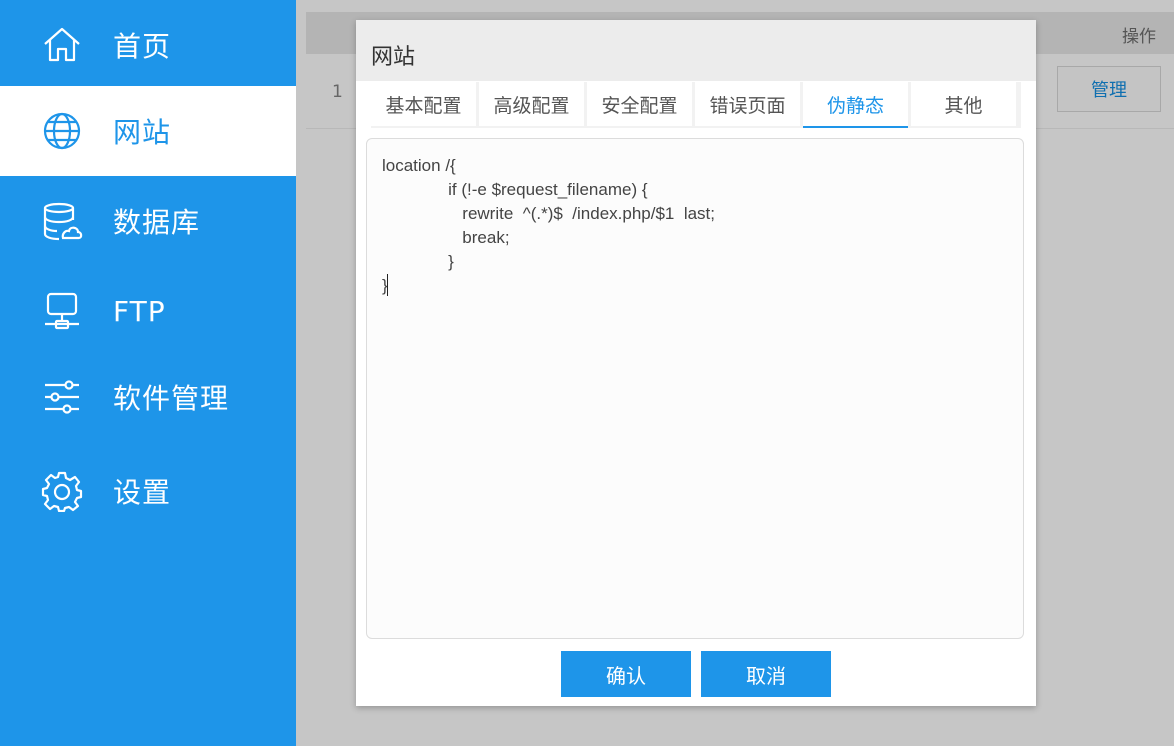 The height and width of the screenshot is (746, 1174). Describe the element at coordinates (531, 104) in the screenshot. I see `tab-advanced-config: 高级配置` at that location.